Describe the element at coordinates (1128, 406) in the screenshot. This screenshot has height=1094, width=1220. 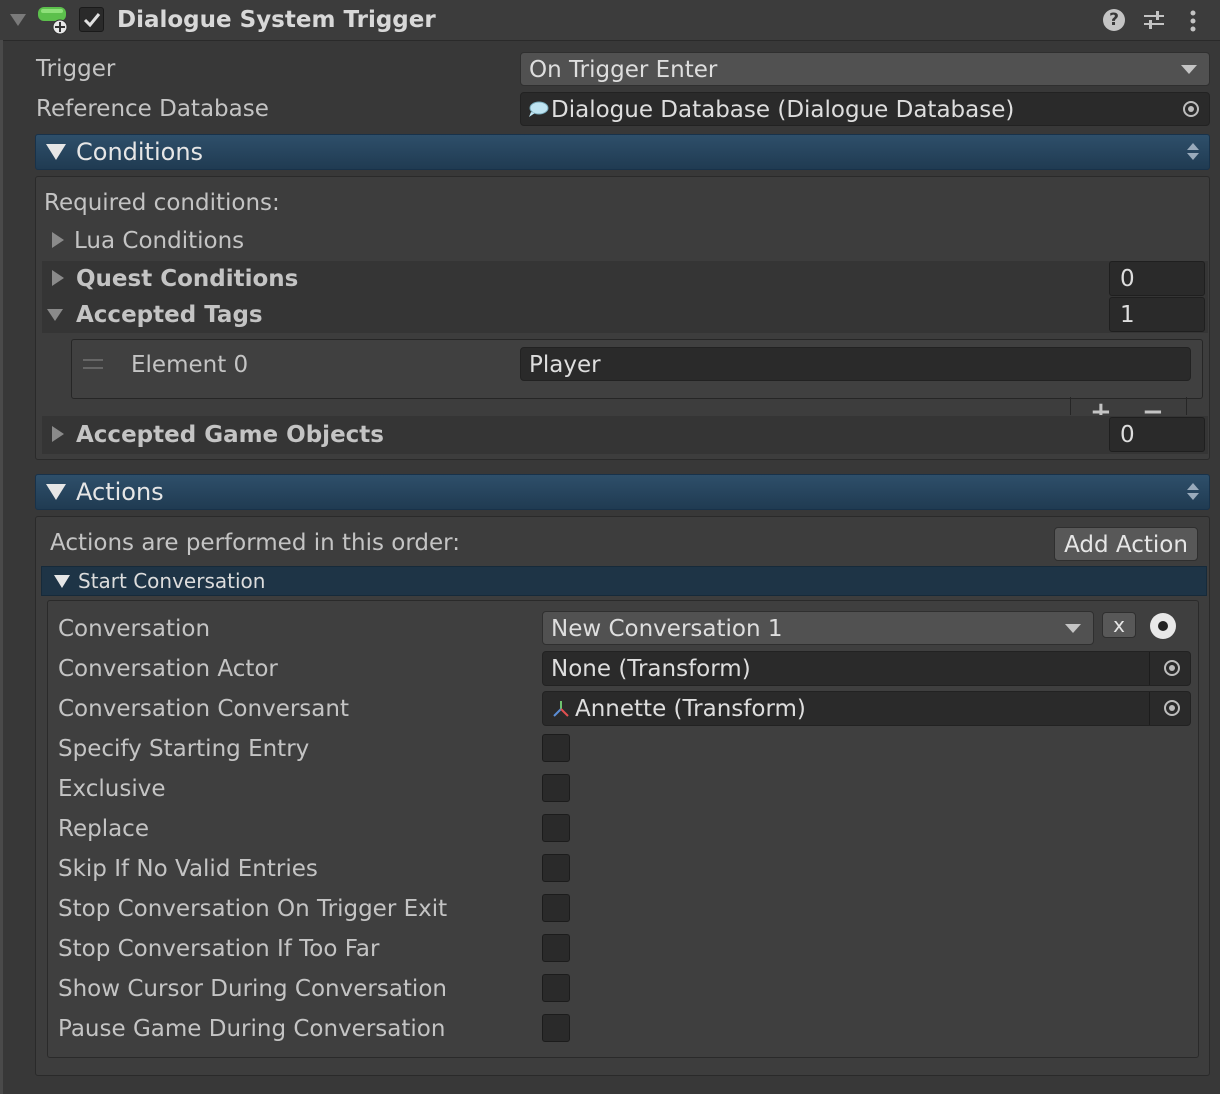
I see `list-footer` at that location.